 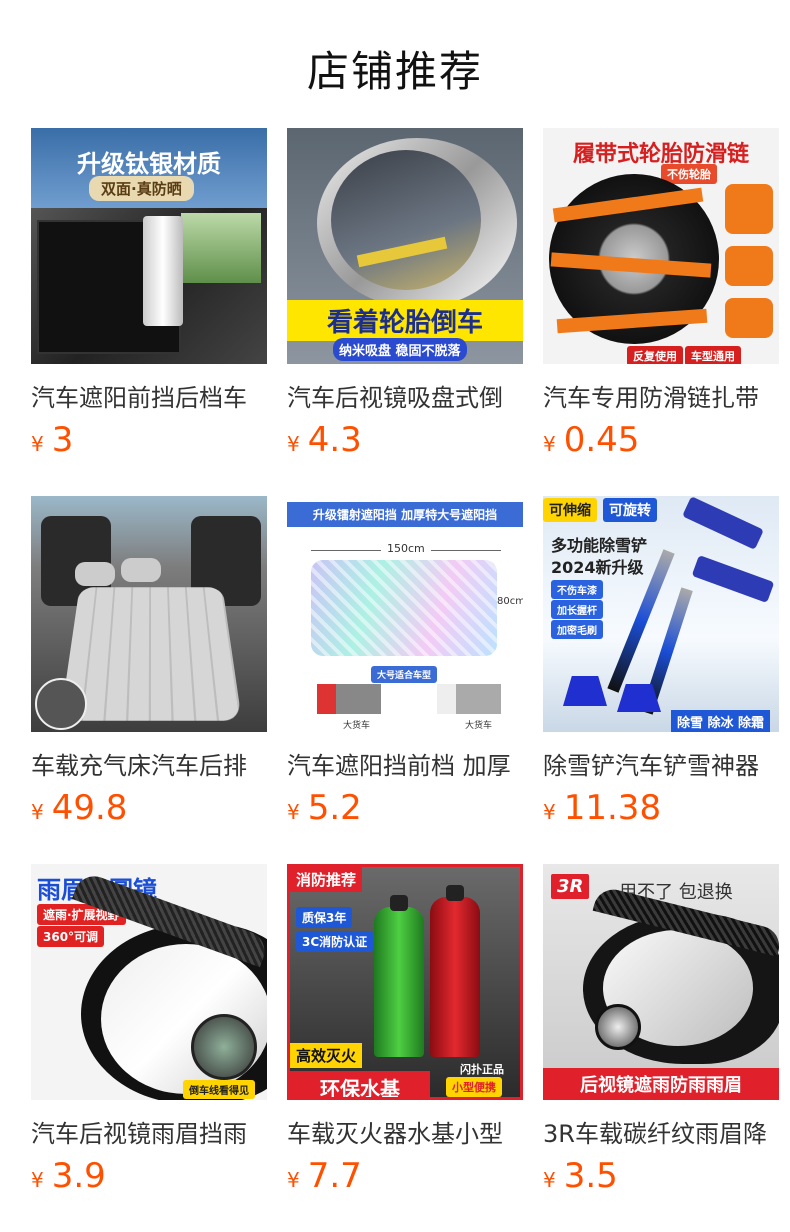 What do you see at coordinates (661, 982) in the screenshot?
I see `product-image: 3R 用不了 包退换 后视镜遮雨防雨雨眉` at bounding box center [661, 982].